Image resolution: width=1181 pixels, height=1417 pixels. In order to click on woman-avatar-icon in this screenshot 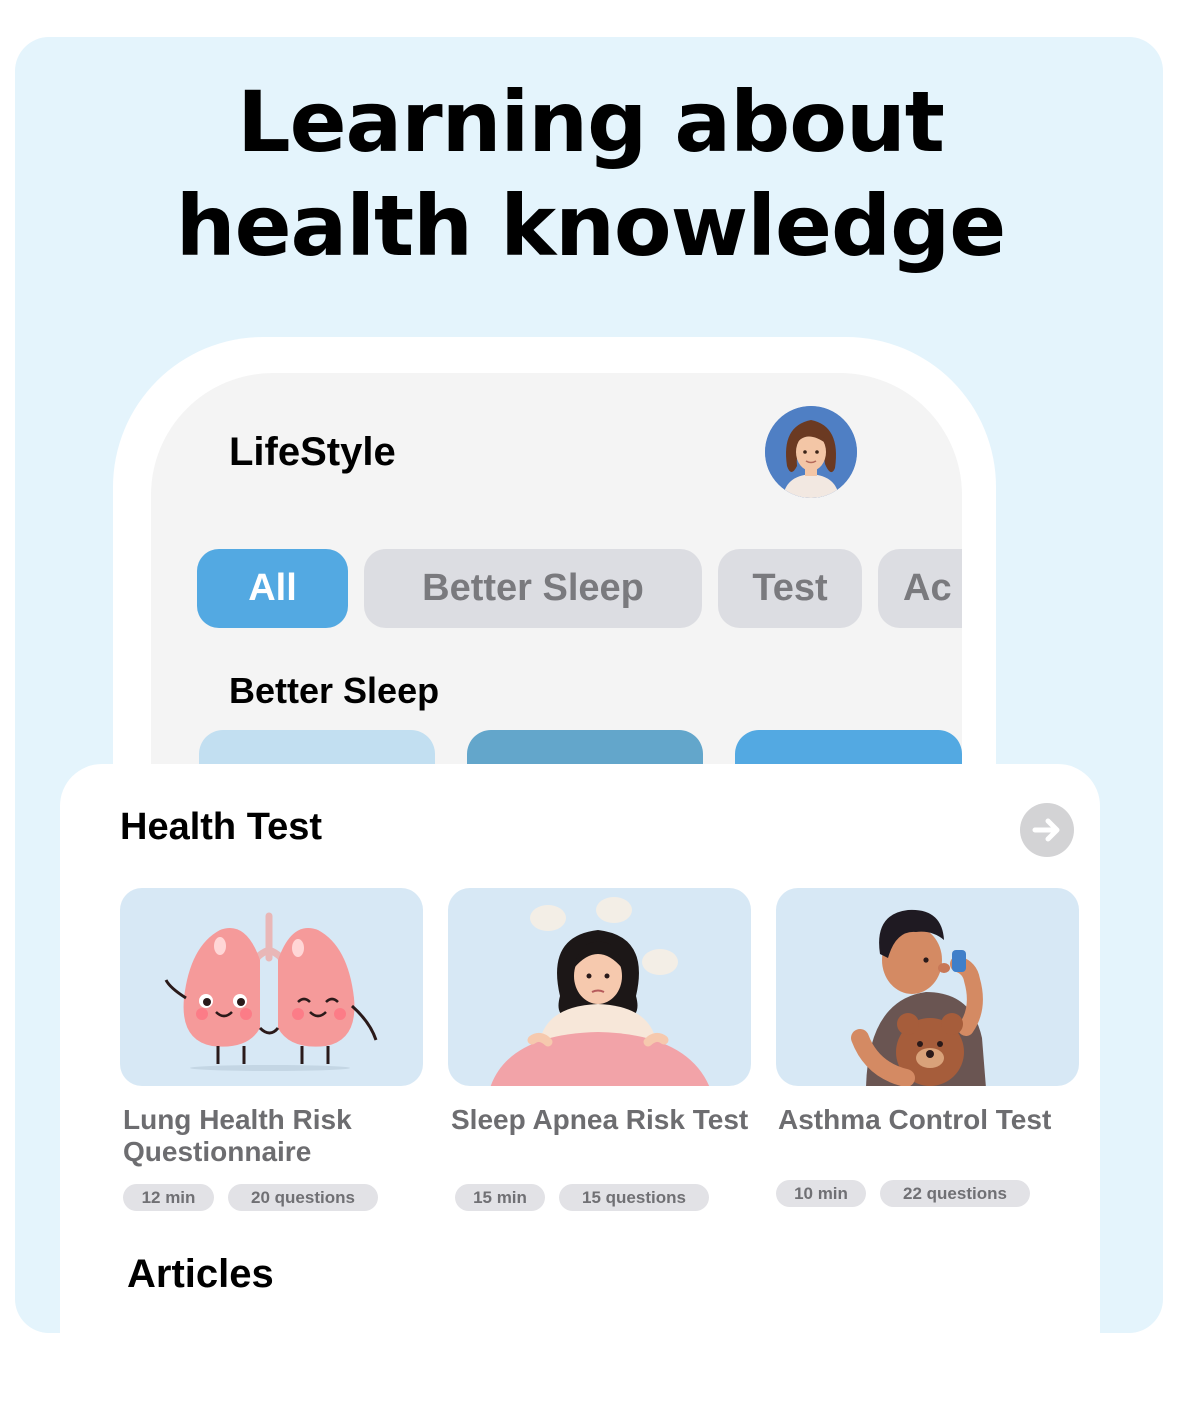, I will do `click(811, 452)`.